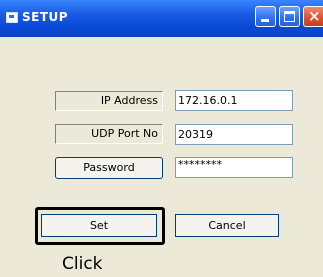 The width and height of the screenshot is (323, 277). I want to click on password-field: ********, so click(234, 167).